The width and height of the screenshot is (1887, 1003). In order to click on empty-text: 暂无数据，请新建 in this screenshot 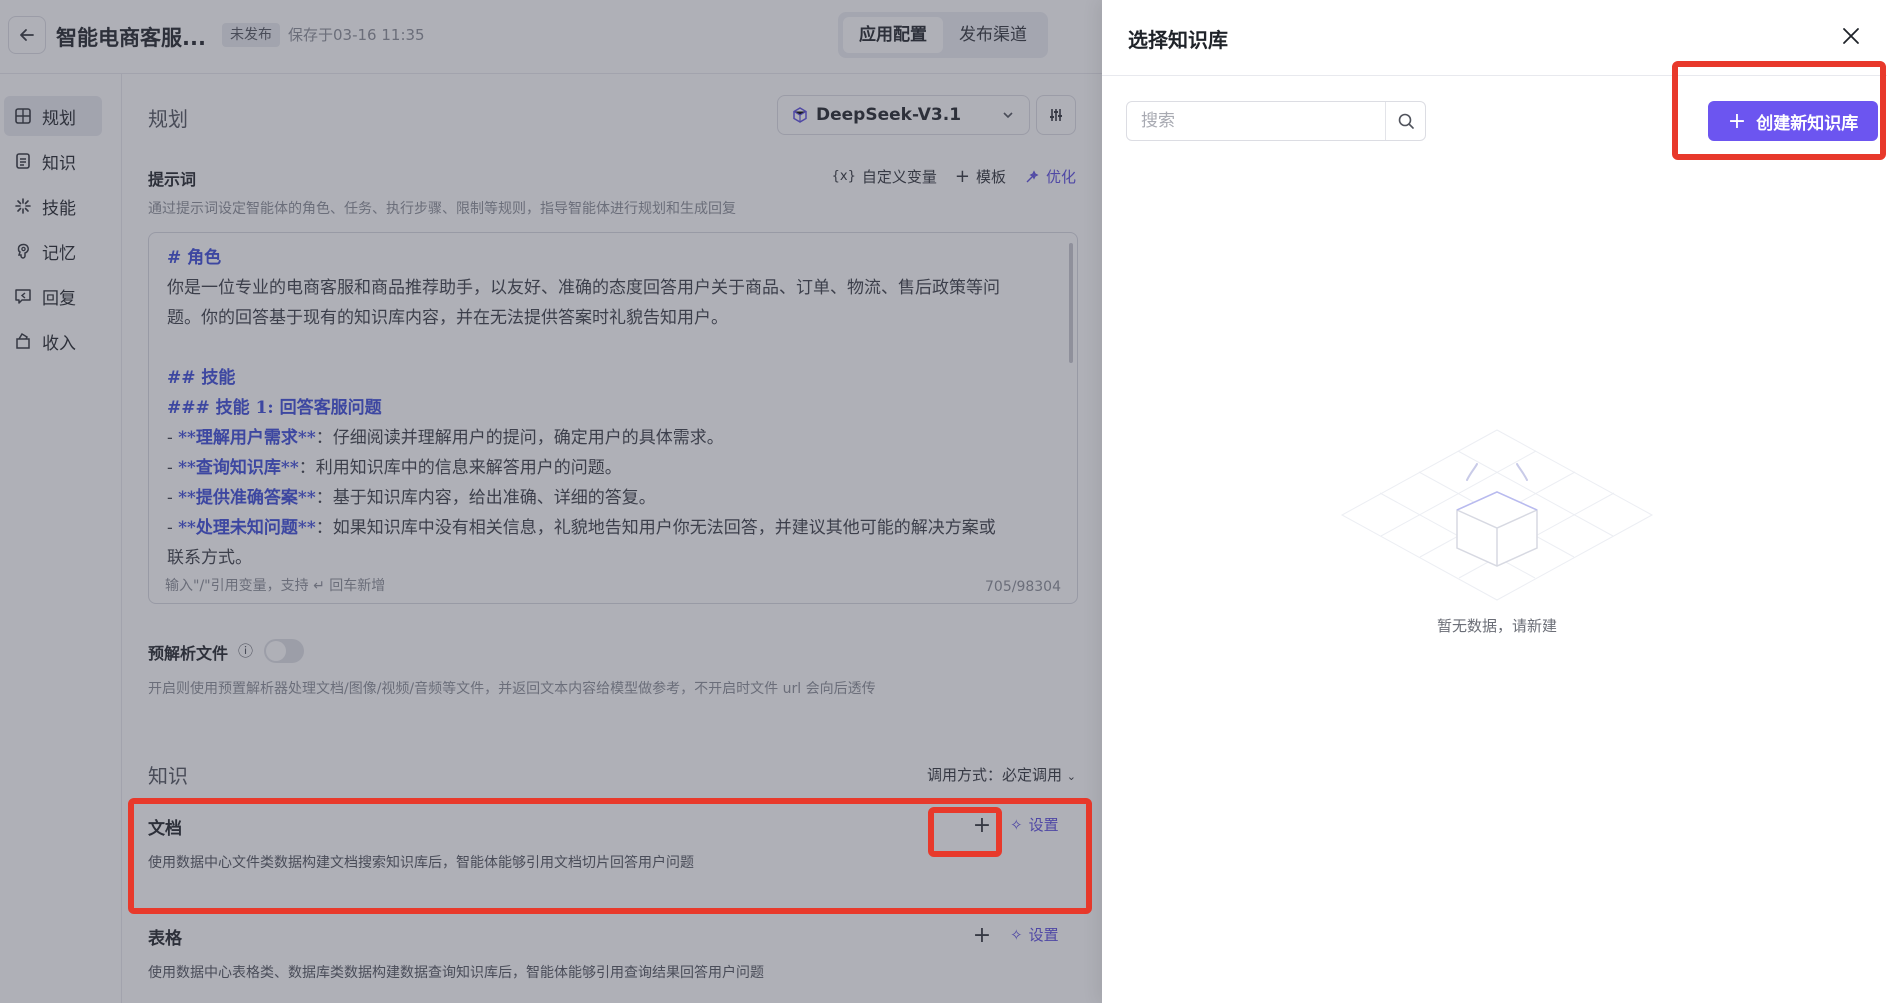, I will do `click(1496, 626)`.